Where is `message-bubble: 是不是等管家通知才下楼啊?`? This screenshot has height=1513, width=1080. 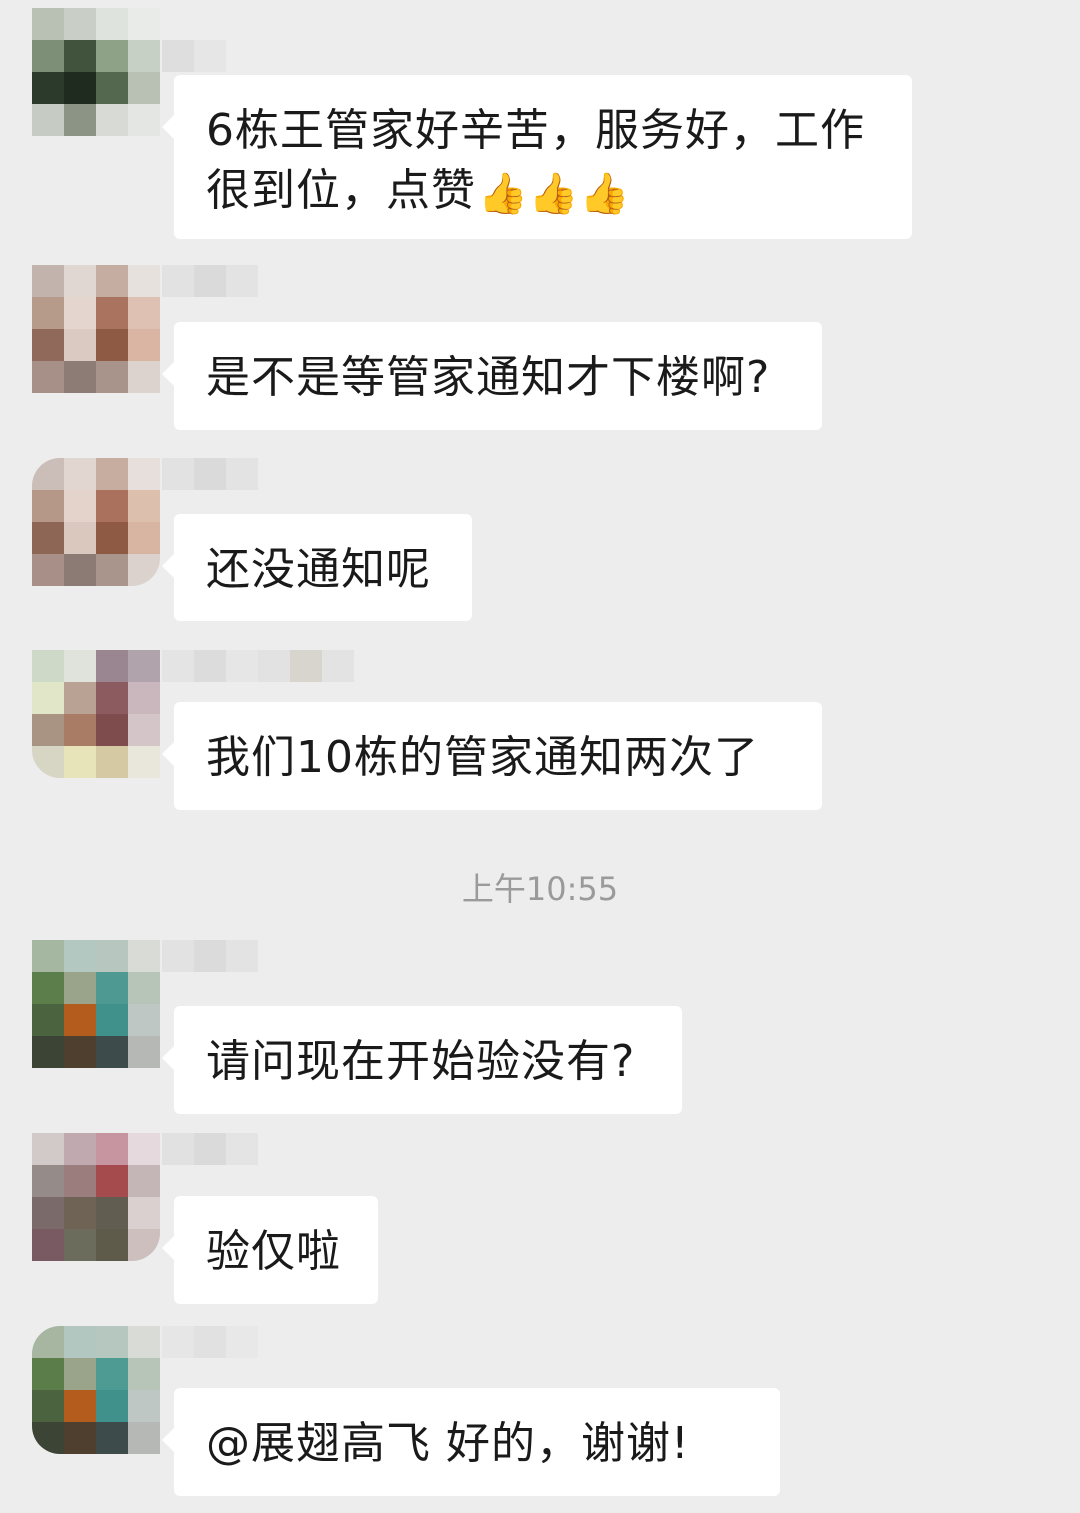
message-bubble: 是不是等管家通知才下楼啊? is located at coordinates (492, 376).